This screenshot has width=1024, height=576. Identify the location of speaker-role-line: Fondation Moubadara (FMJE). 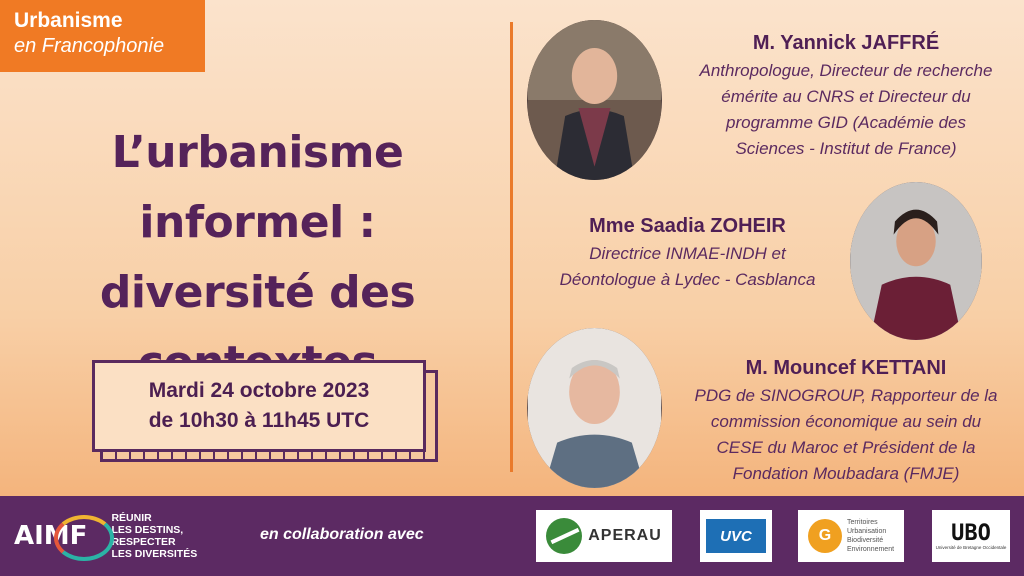
(846, 473).